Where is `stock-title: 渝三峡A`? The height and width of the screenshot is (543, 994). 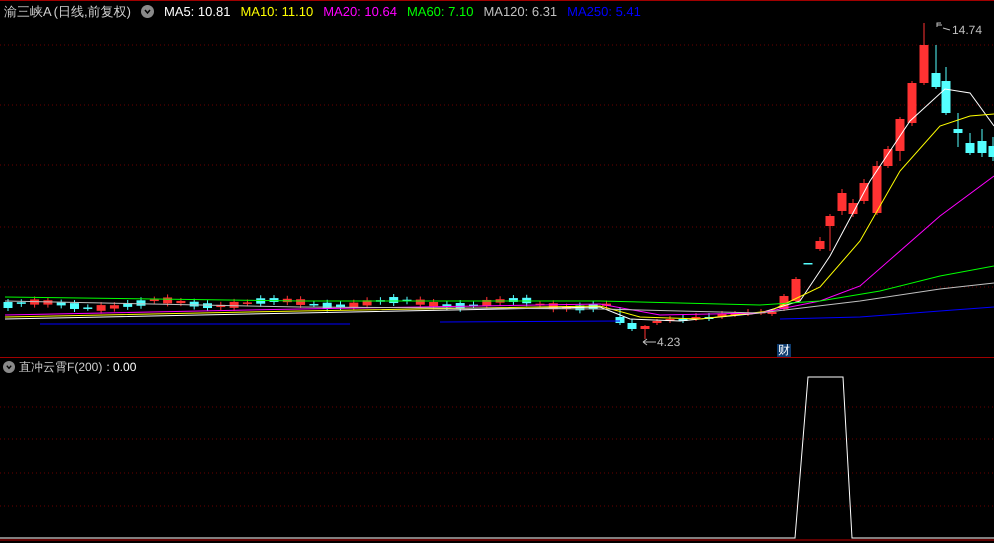 stock-title: 渝三峡A is located at coordinates (28, 11).